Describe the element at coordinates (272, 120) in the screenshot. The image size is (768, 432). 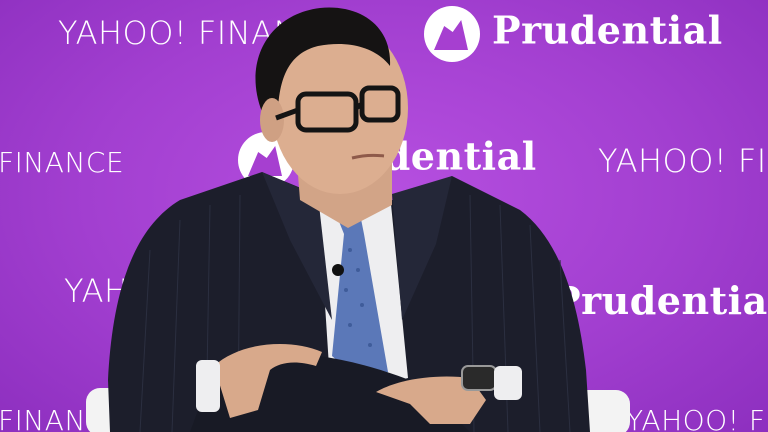
I see `ear` at that location.